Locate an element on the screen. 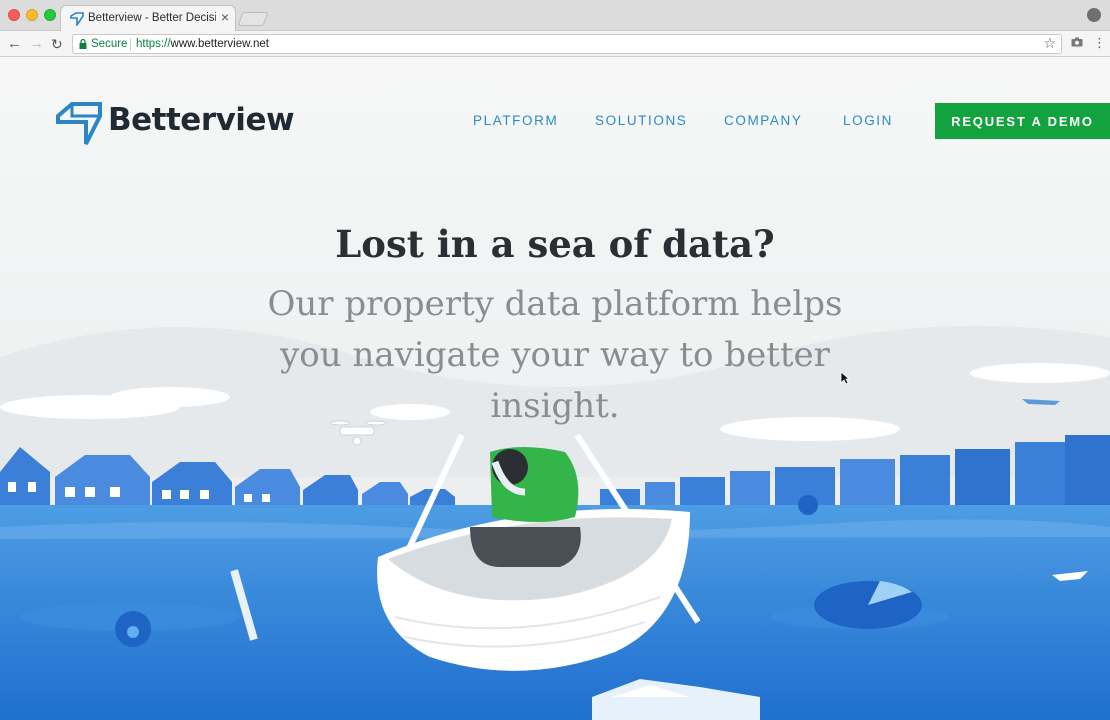  new-tab-button is located at coordinates (253, 19).